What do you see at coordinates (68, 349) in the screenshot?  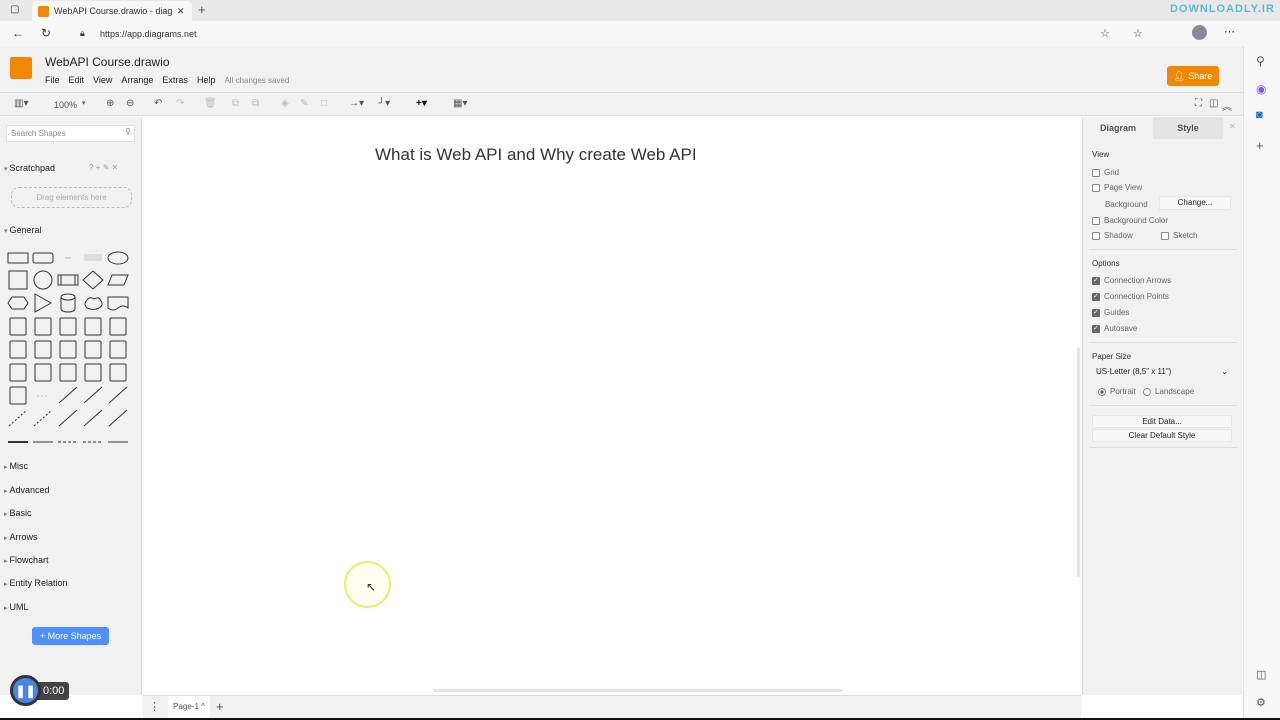 I see `shape-callout-icon` at bounding box center [68, 349].